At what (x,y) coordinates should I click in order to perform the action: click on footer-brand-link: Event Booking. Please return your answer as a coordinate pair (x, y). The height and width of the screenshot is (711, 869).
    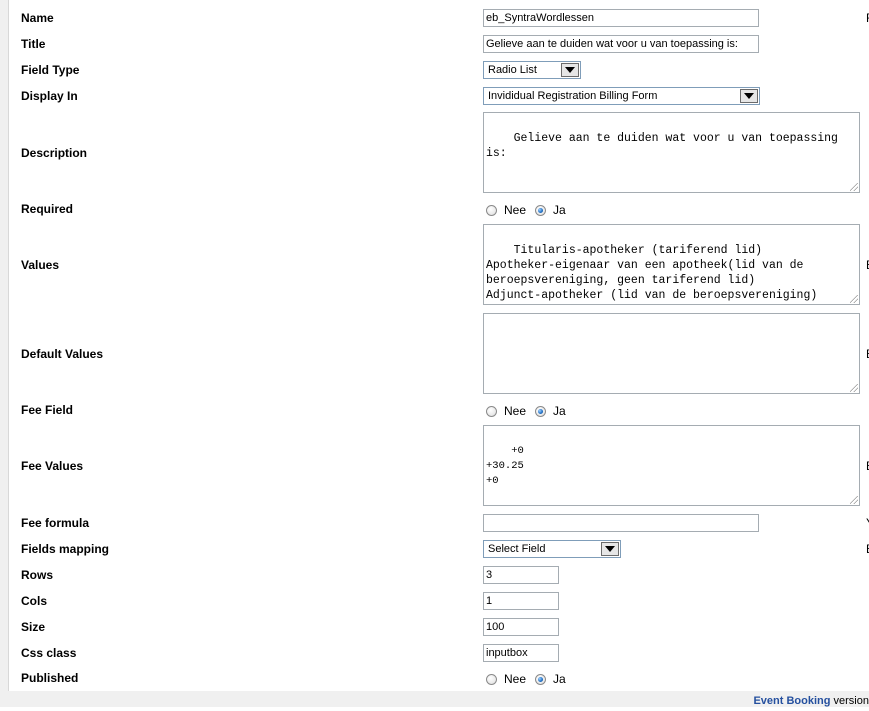
    Looking at the image, I should click on (791, 701).